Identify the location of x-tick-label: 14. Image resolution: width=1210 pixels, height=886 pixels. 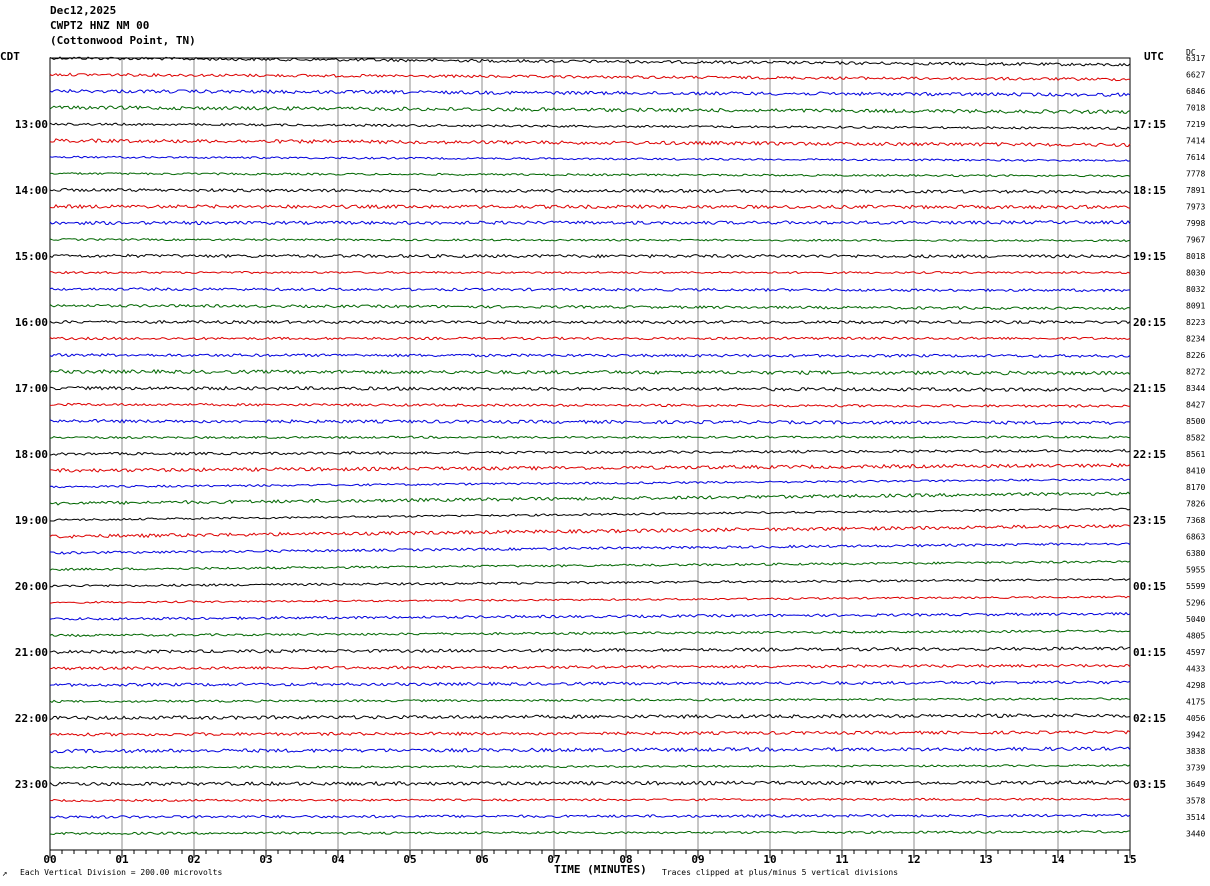
(1058, 859).